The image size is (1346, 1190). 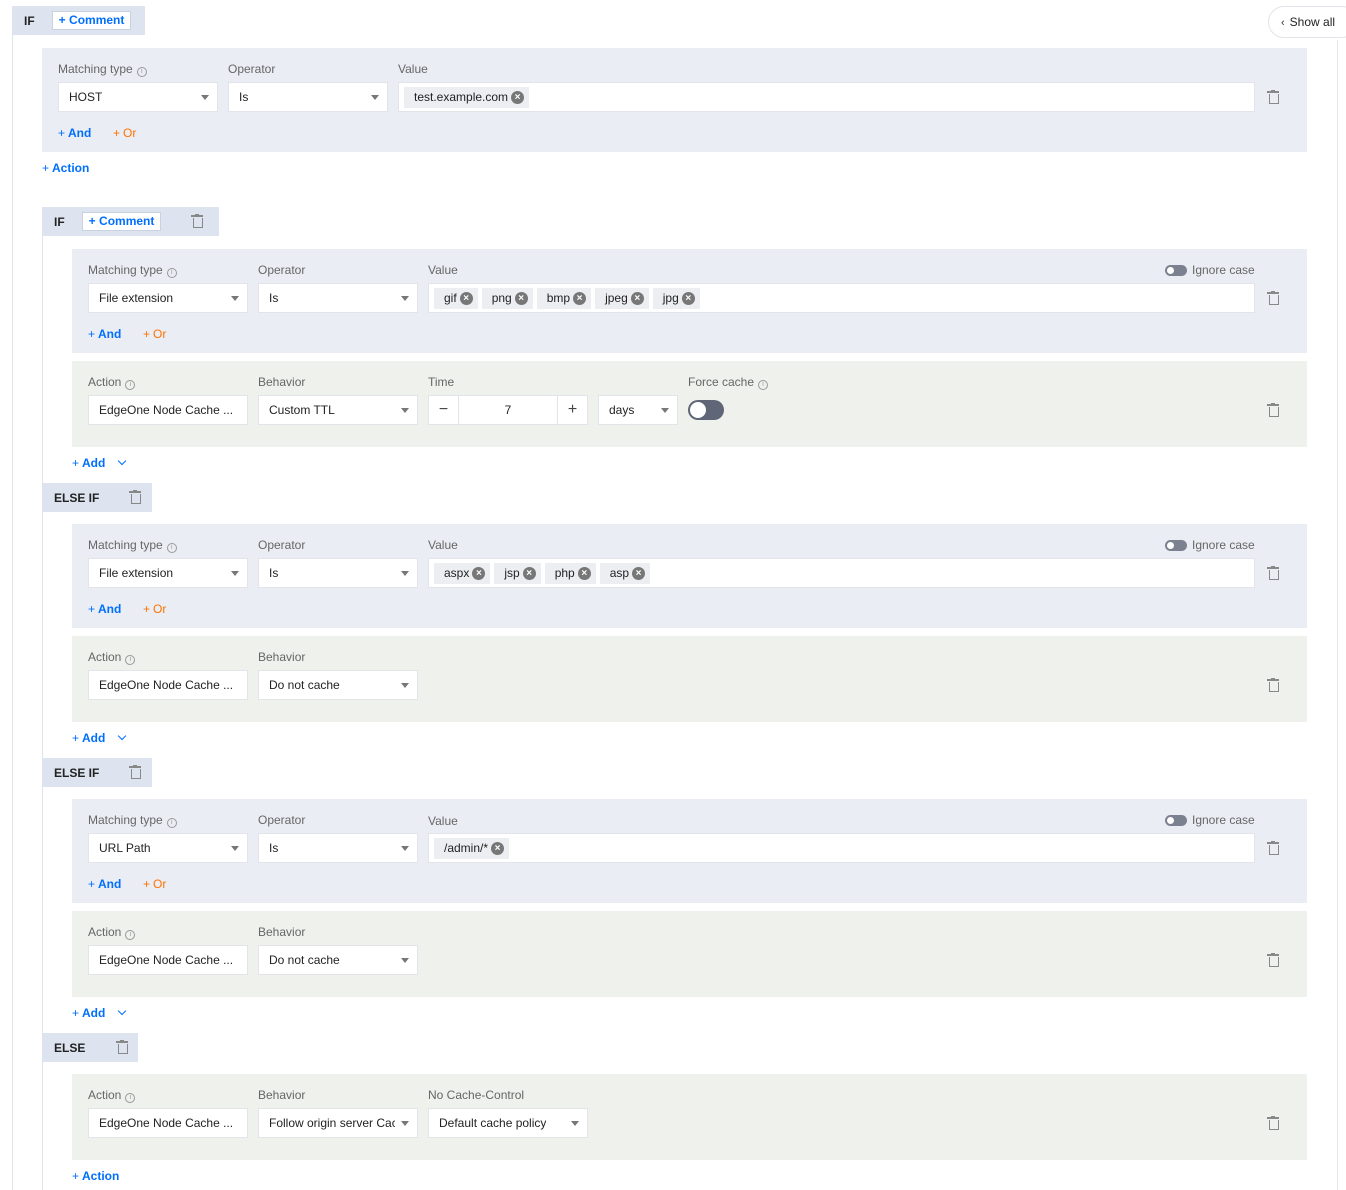 What do you see at coordinates (168, 848) in the screenshot?
I see `matching-type-select: URL Path` at bounding box center [168, 848].